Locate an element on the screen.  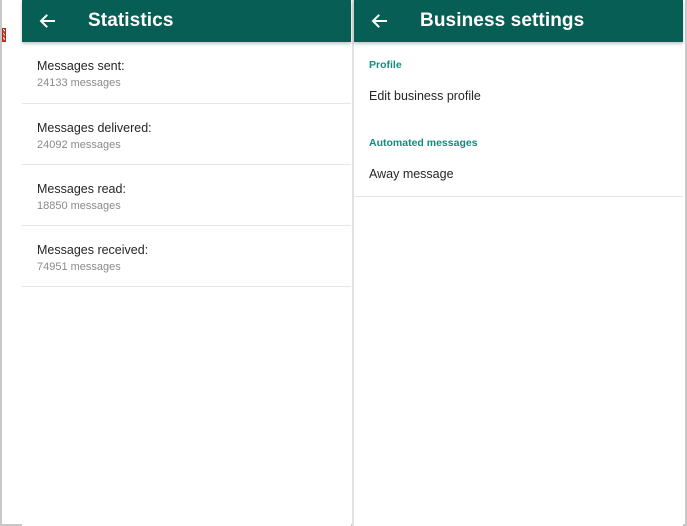
statistics-back-button is located at coordinates (47, 21).